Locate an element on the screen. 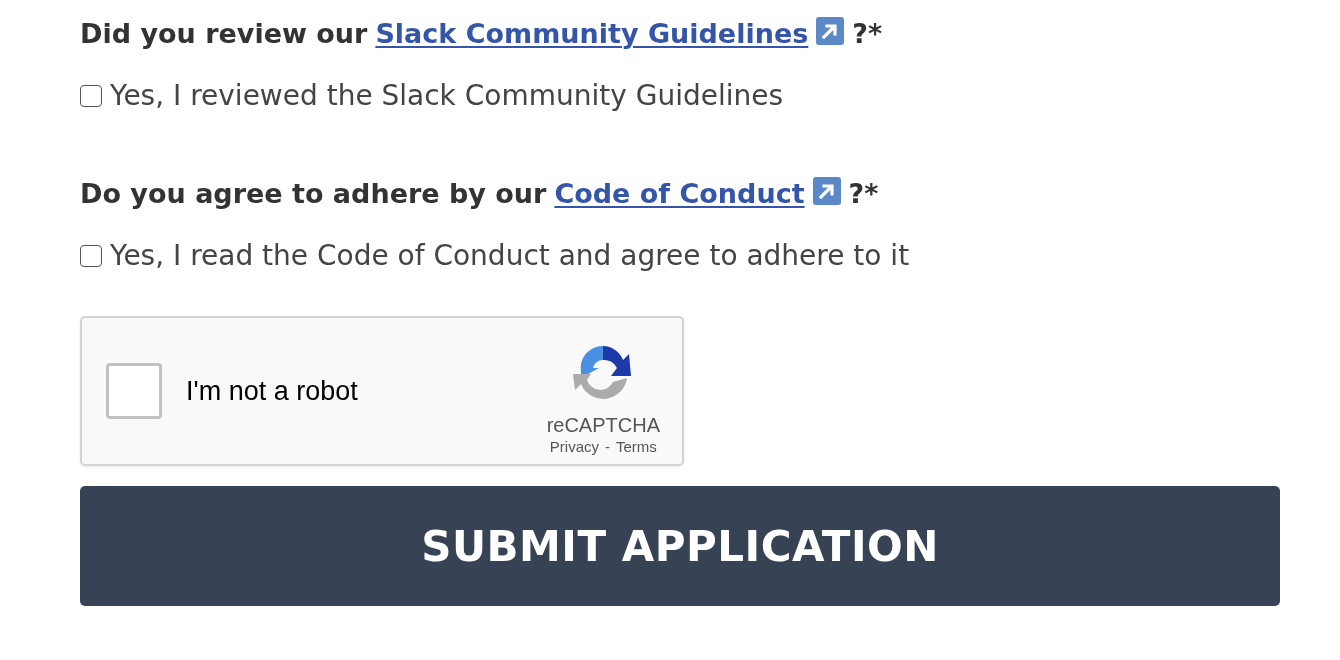 The height and width of the screenshot is (660, 1340). checkbox-label: Yes, I read the Code of Conduct and agree to adhere to it is located at coordinates (510, 256).